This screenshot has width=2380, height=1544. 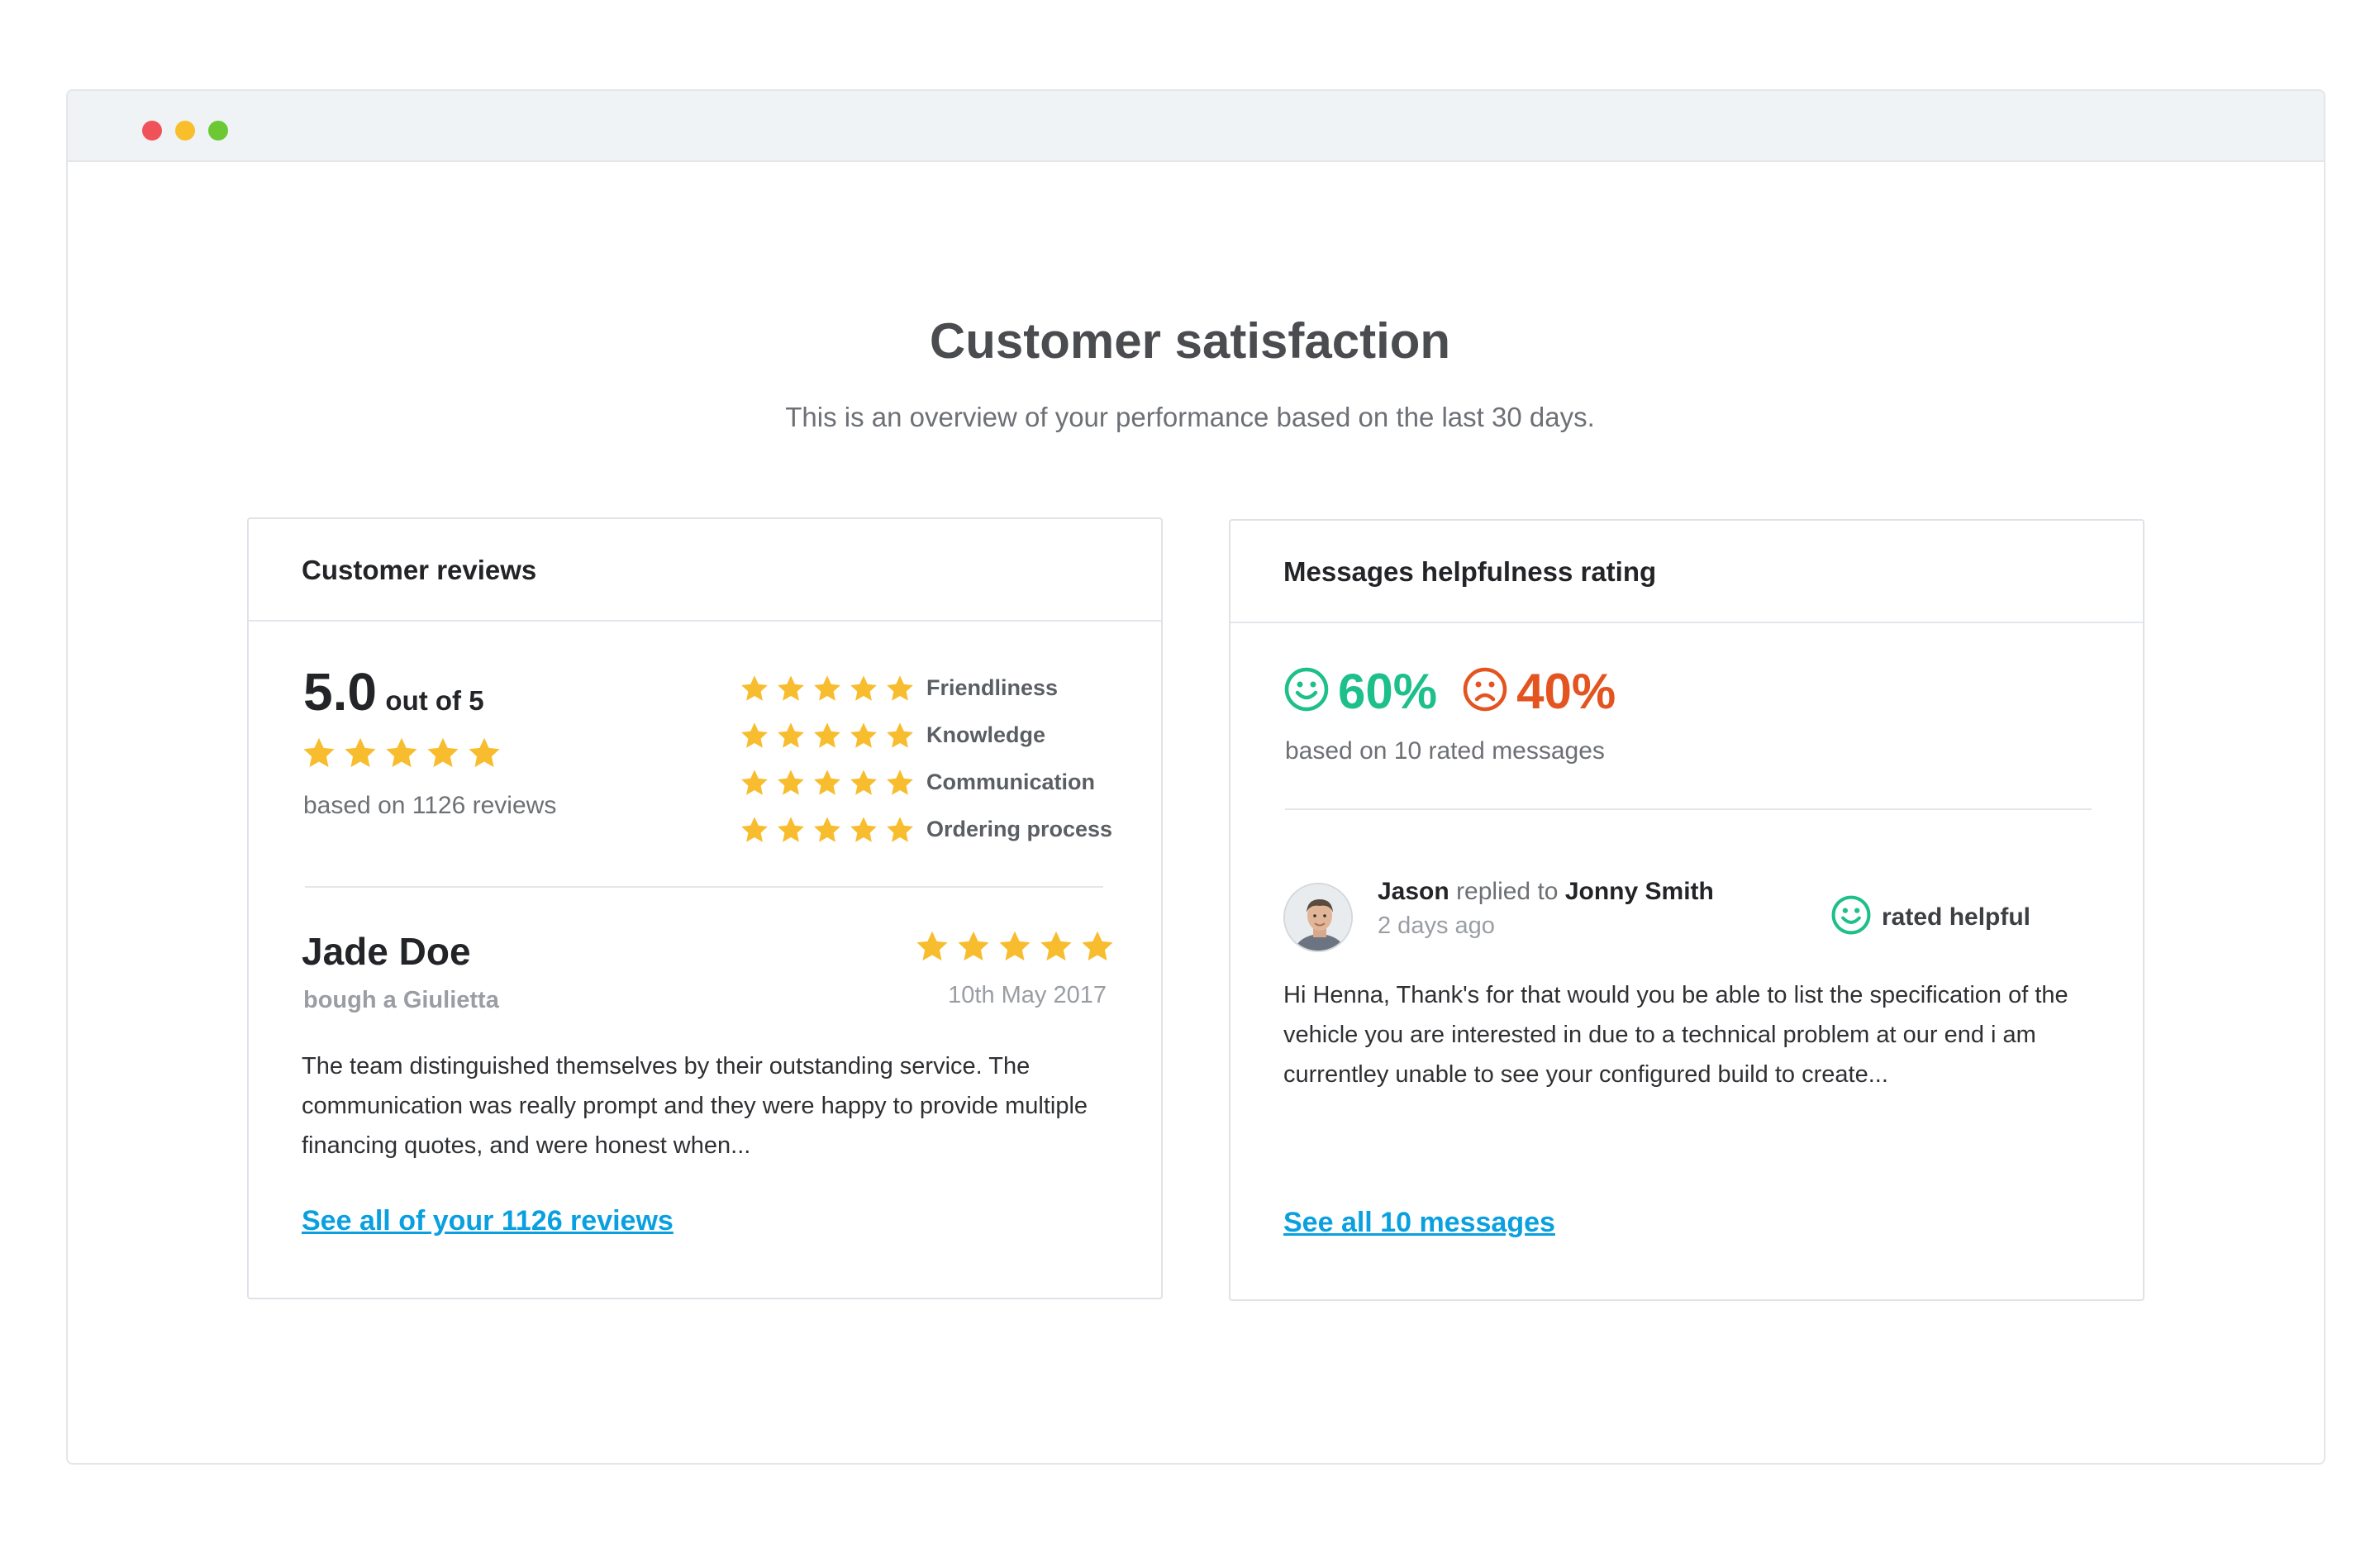 I want to click on maximize-window-button, so click(x=218, y=131).